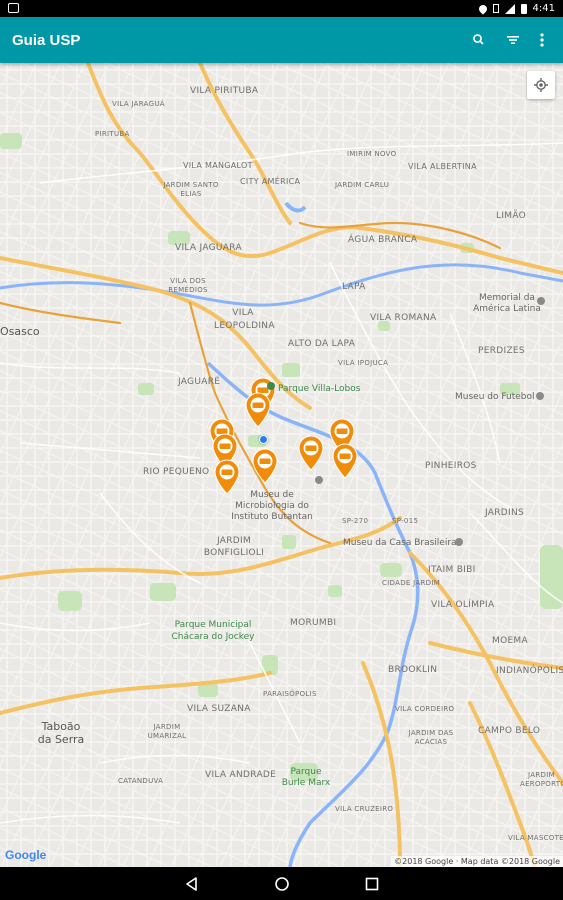 The image size is (563, 900). I want to click on map-label: JARDIM BONFIGLIOLI, so click(234, 547).